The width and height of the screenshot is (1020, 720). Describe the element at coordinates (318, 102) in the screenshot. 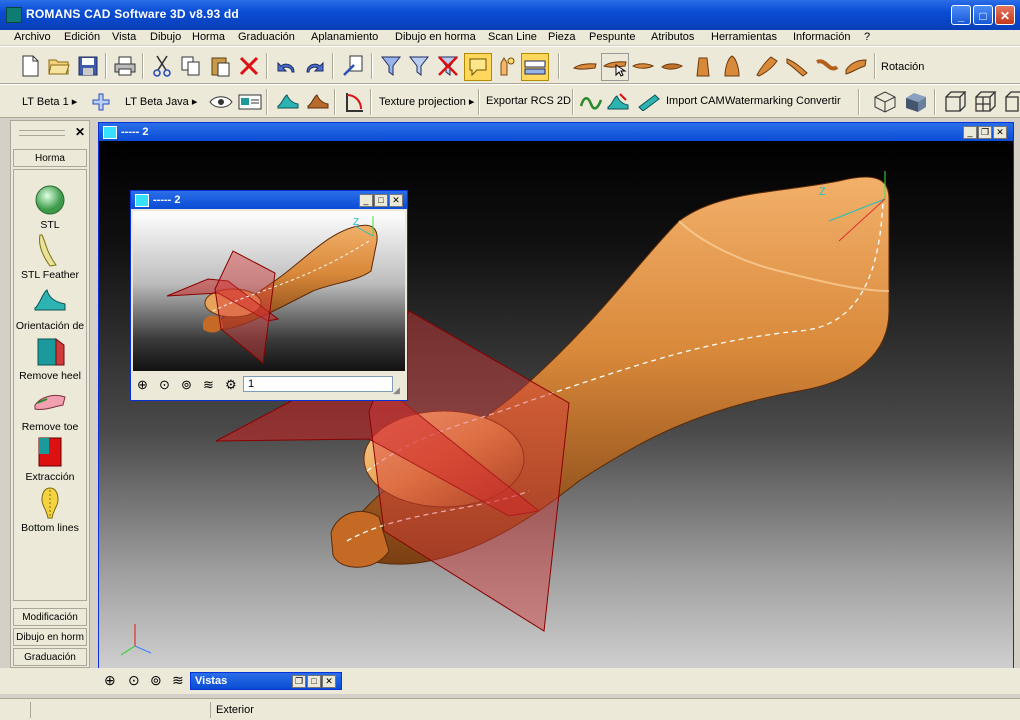

I see `shoe-brown-icon` at that location.